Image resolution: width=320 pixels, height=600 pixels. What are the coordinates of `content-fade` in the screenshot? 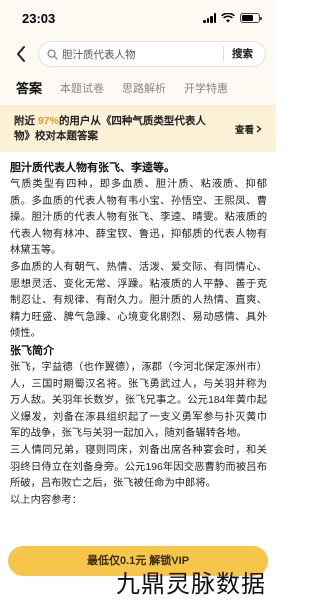 It's located at (138, 518).